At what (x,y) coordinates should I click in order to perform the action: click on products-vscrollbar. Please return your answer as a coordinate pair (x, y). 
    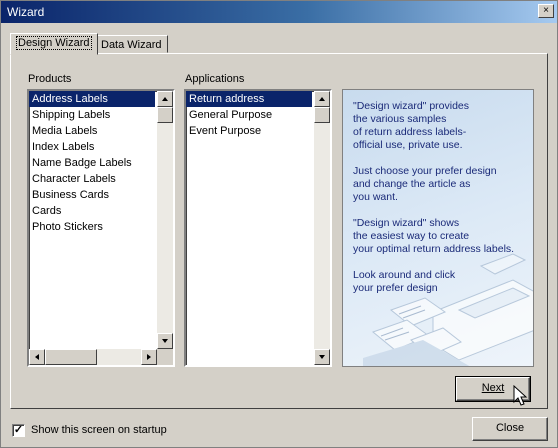
    Looking at the image, I should click on (165, 220).